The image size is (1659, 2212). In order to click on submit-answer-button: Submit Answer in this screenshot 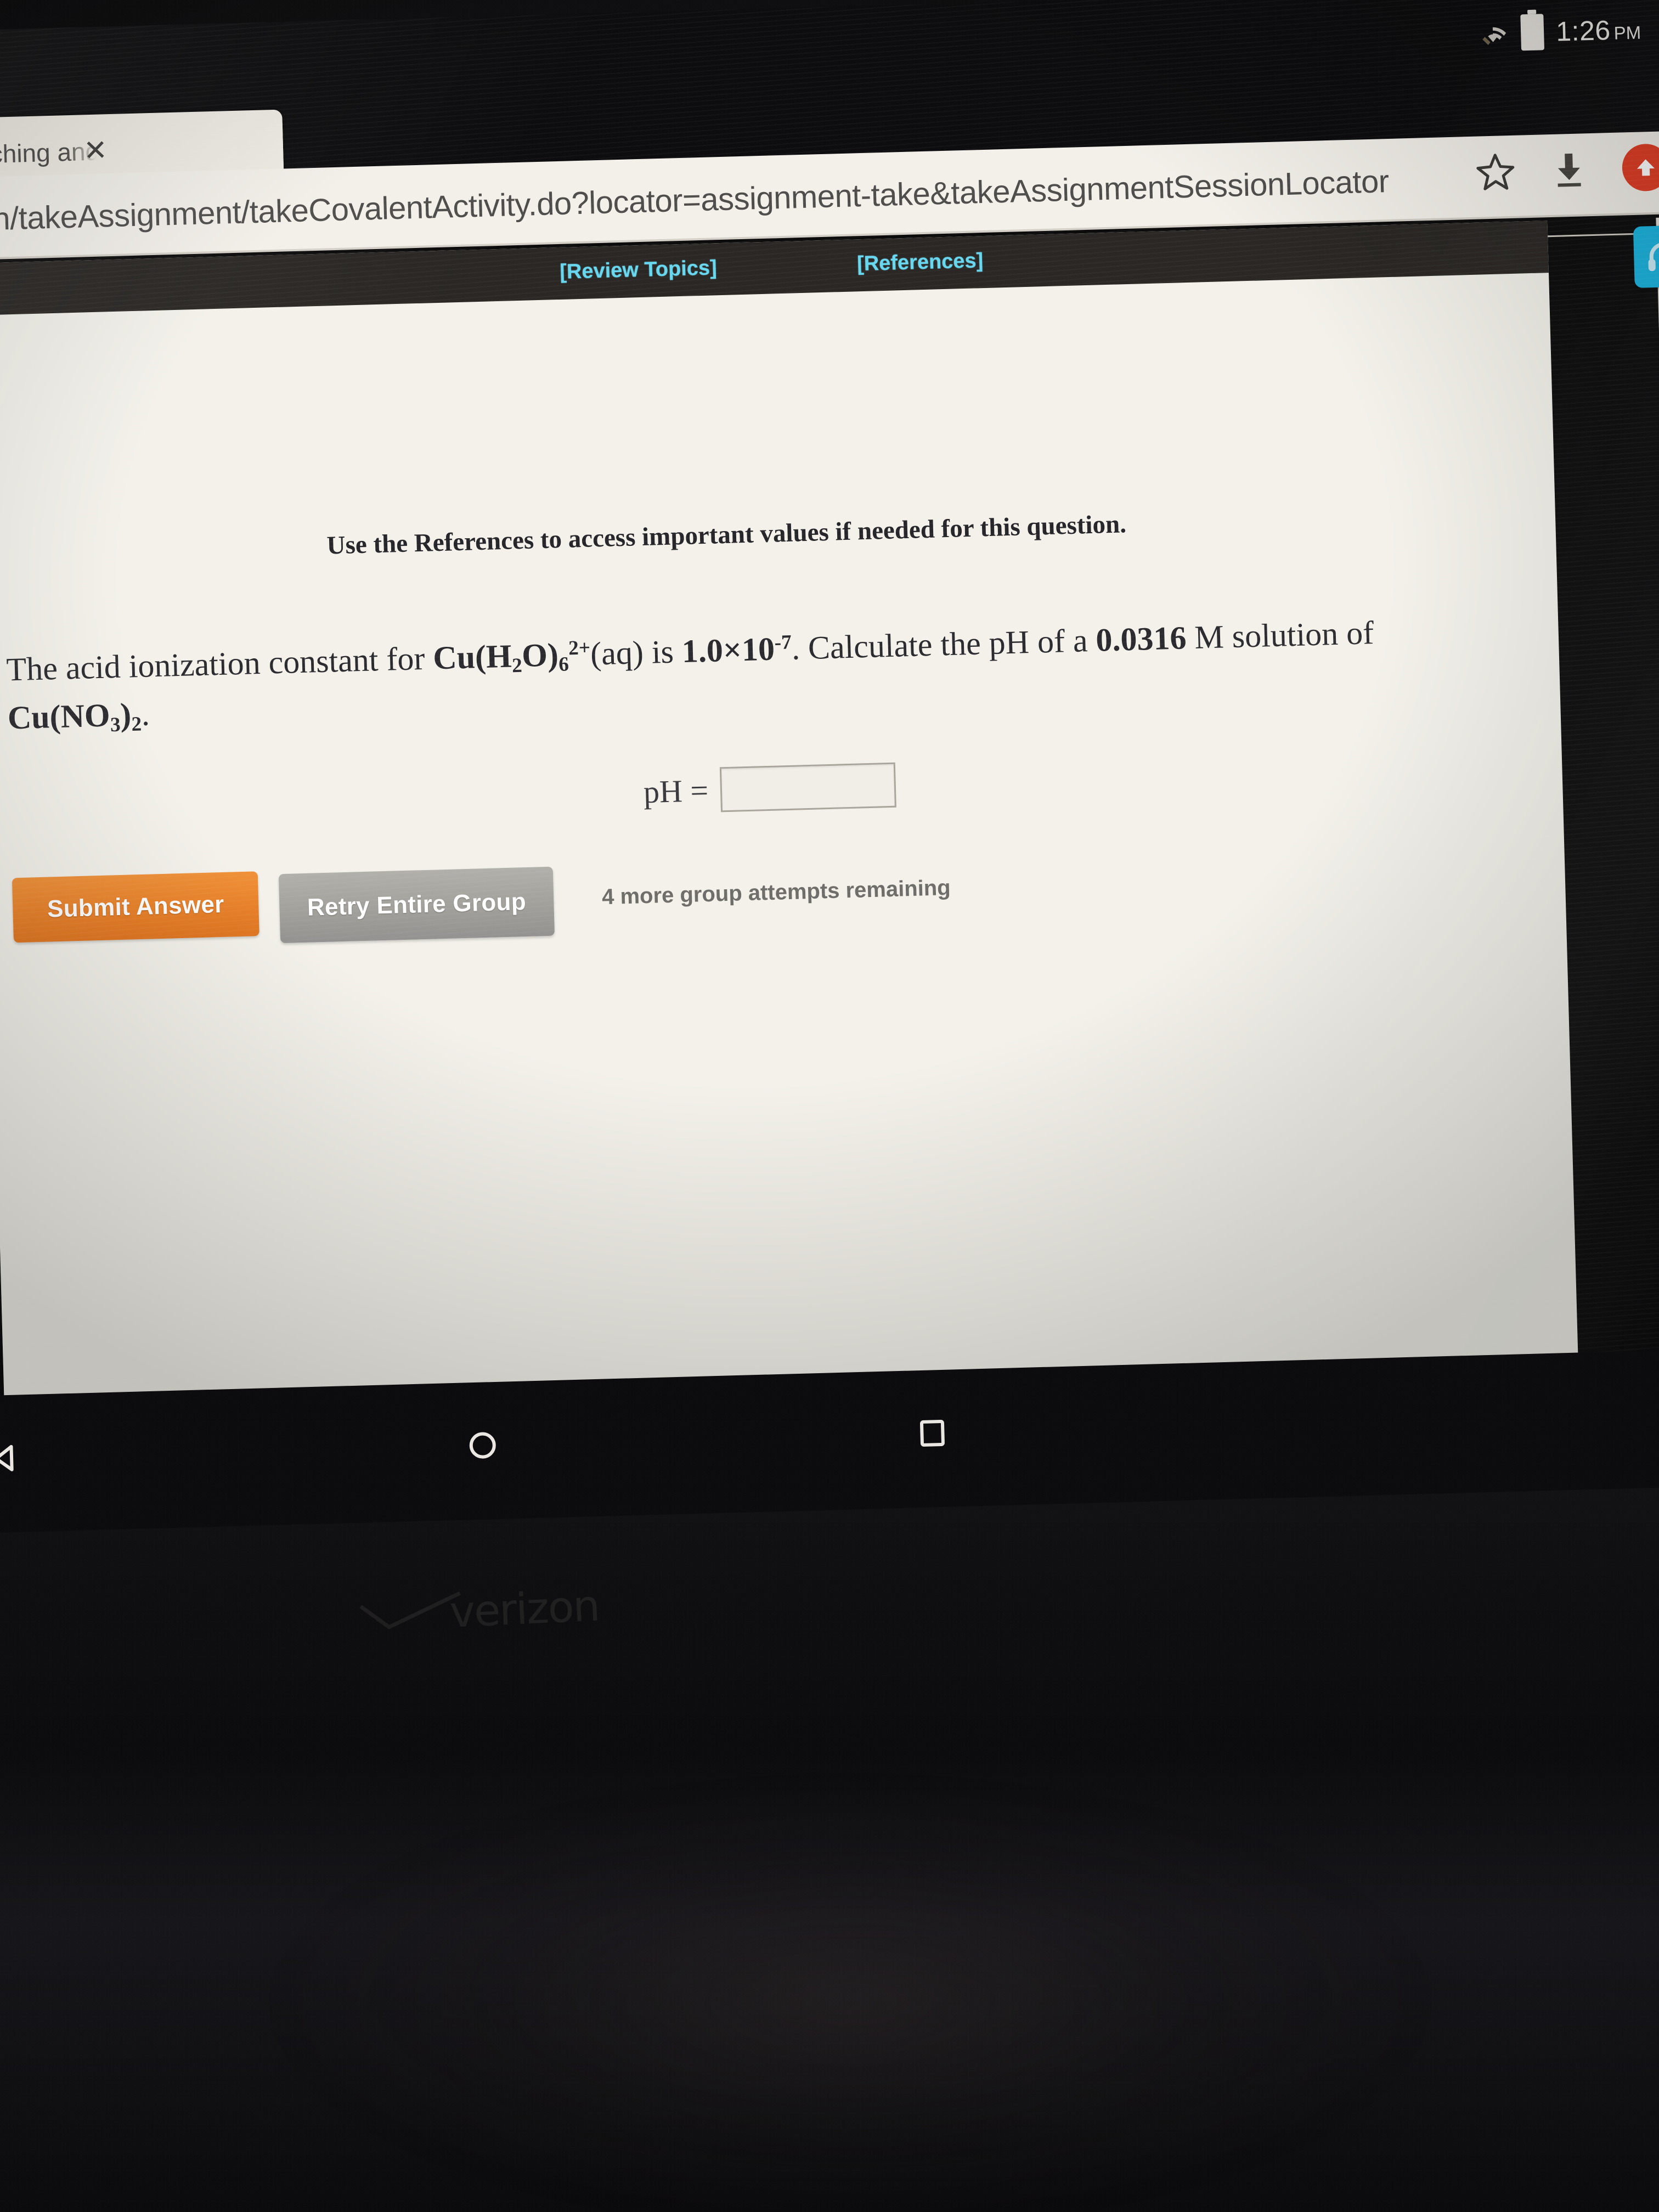, I will do `click(135, 907)`.